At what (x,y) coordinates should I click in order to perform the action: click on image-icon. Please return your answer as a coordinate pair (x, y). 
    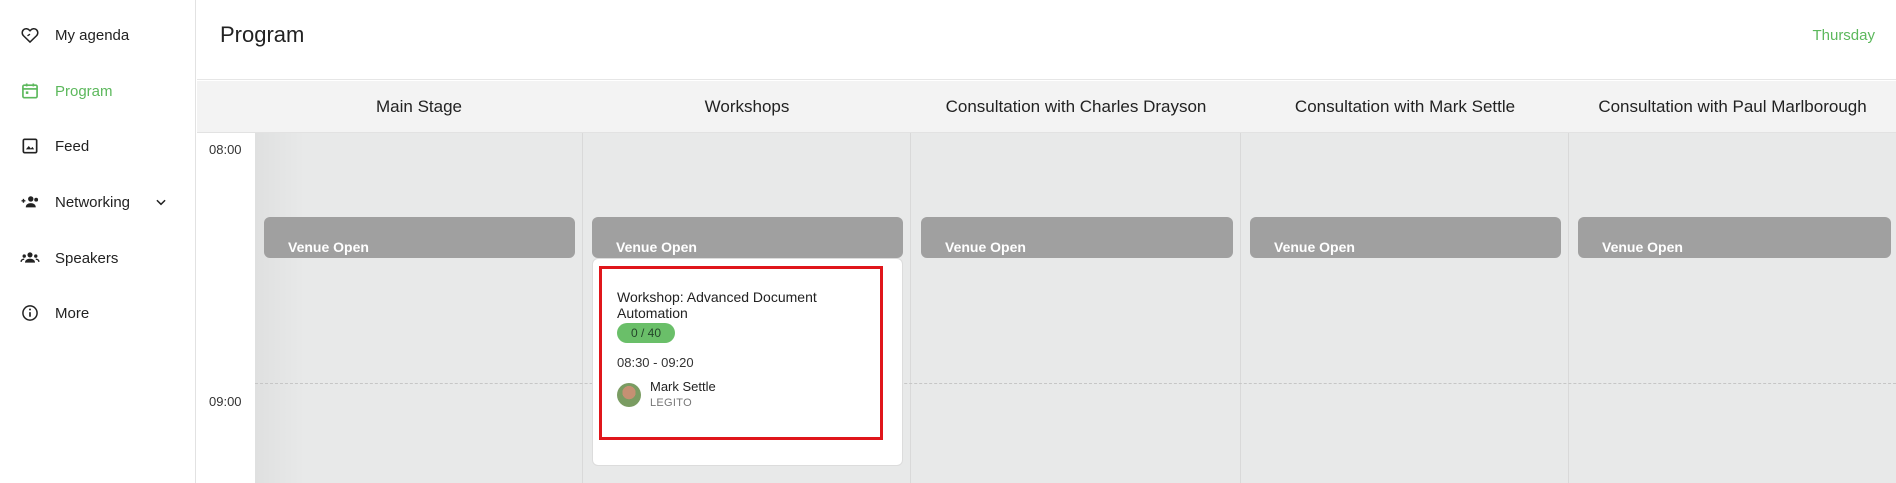
    Looking at the image, I should click on (30, 146).